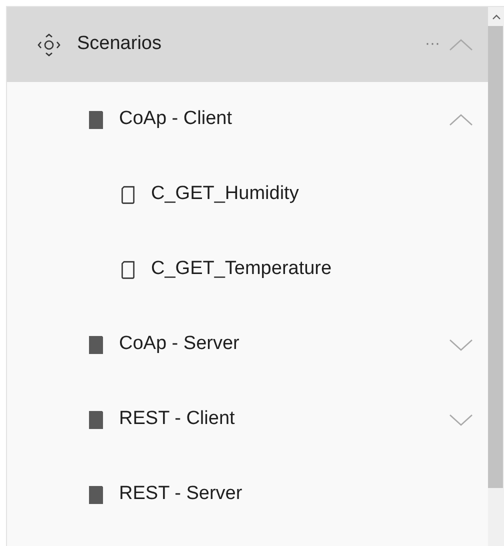  What do you see at coordinates (247, 119) in the screenshot?
I see `tree-item: CoAp - Client` at bounding box center [247, 119].